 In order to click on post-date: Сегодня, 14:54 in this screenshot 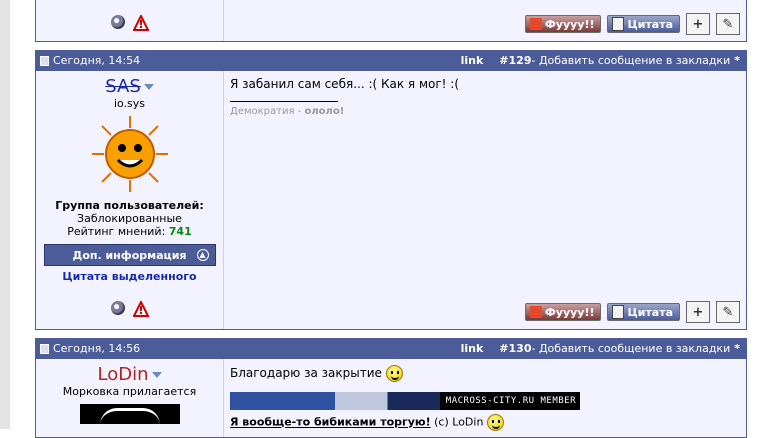, I will do `click(97, 60)`.